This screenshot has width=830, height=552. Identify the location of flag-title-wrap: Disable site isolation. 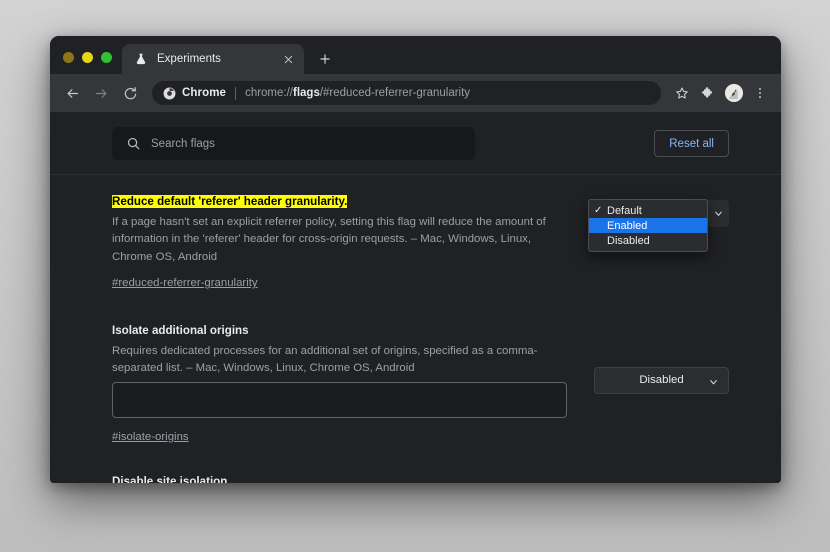
(347, 477).